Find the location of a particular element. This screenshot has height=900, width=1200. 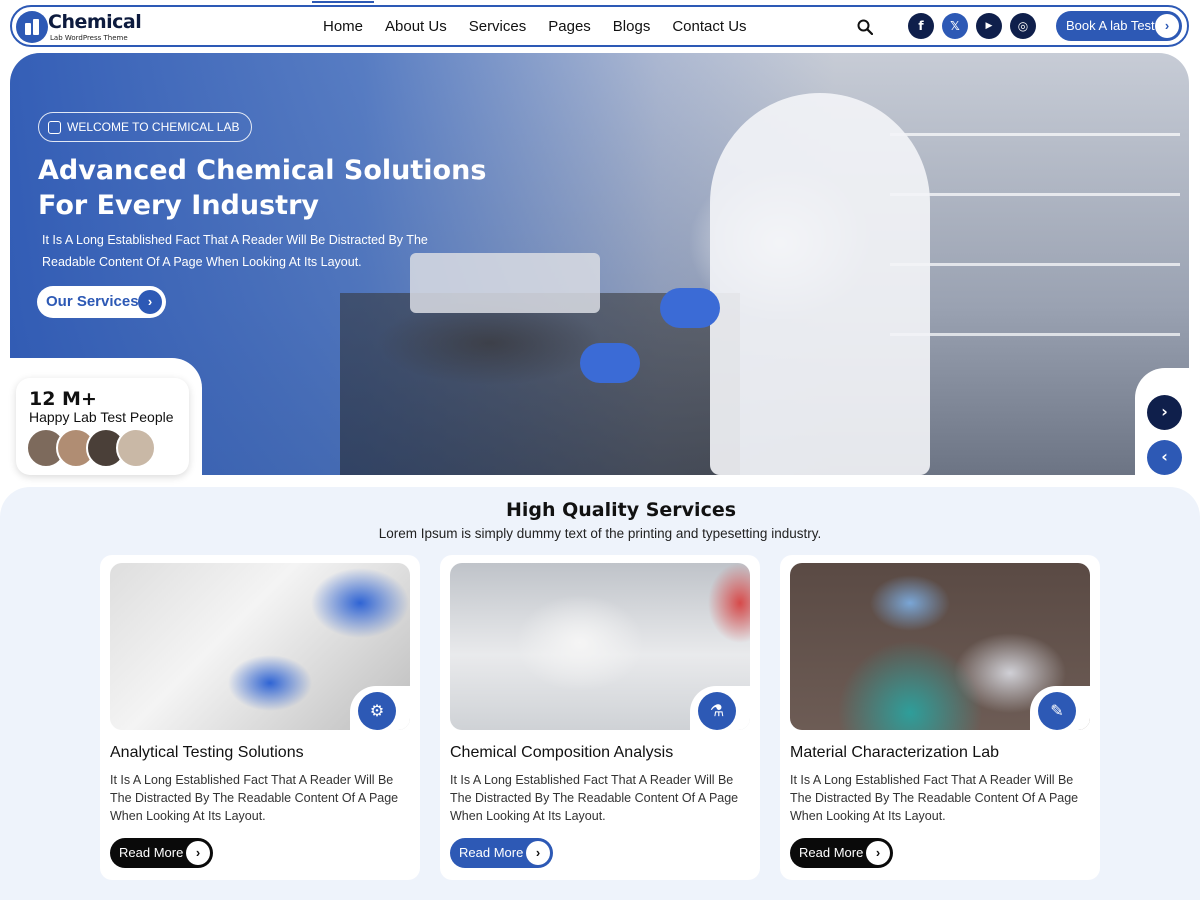

avatar-group is located at coordinates (101, 448).